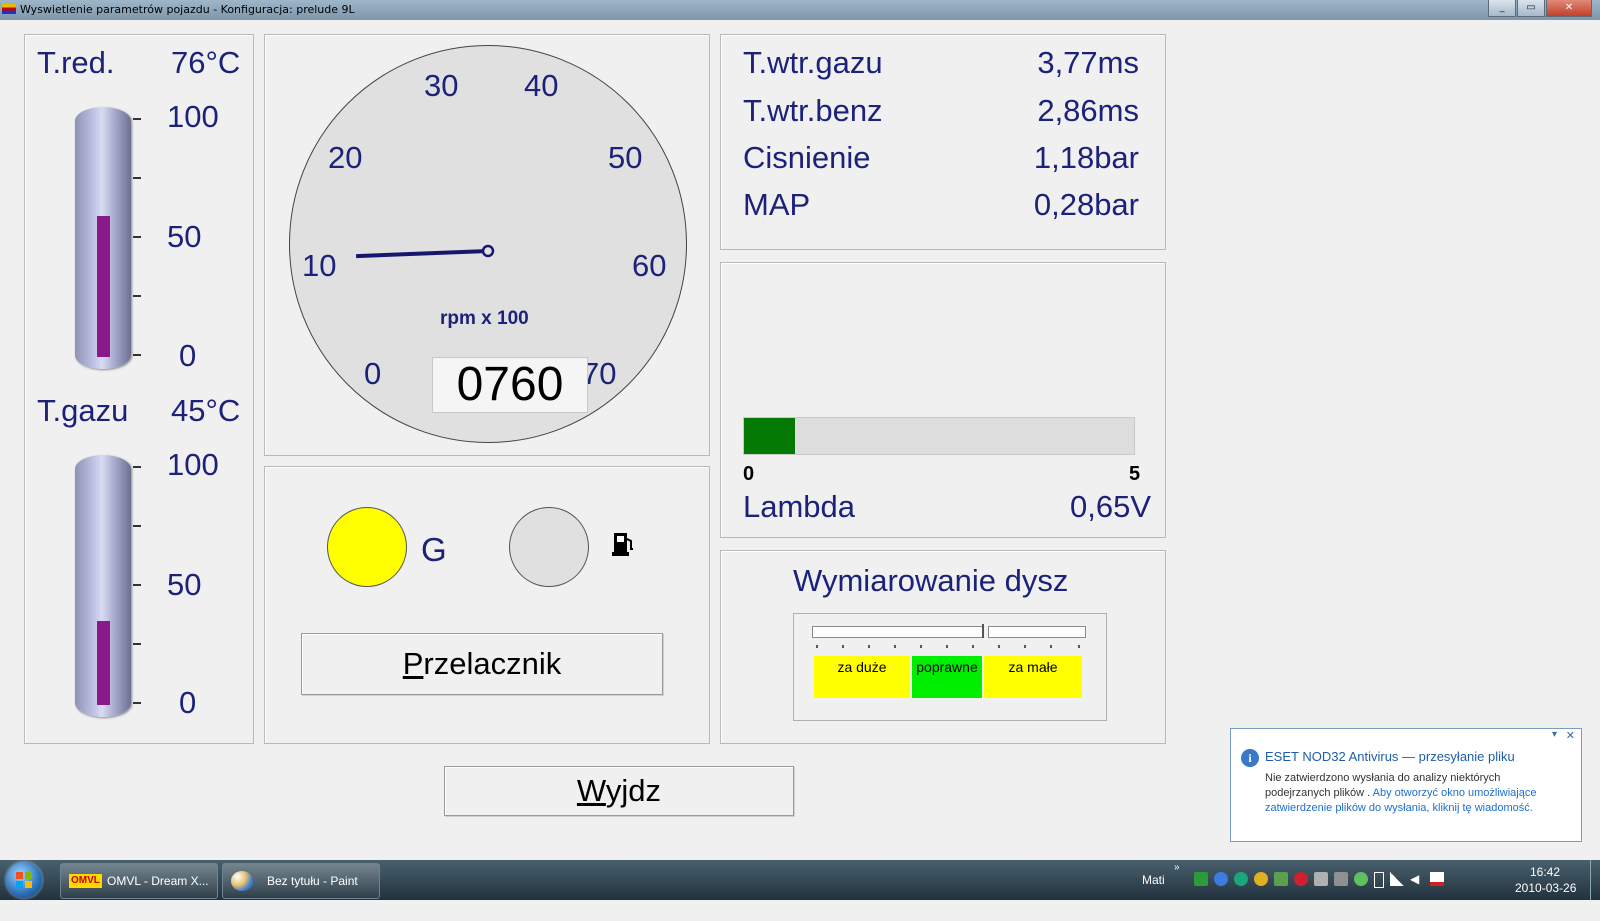  I want to click on nozzle-correct: poprawne, so click(947, 677).